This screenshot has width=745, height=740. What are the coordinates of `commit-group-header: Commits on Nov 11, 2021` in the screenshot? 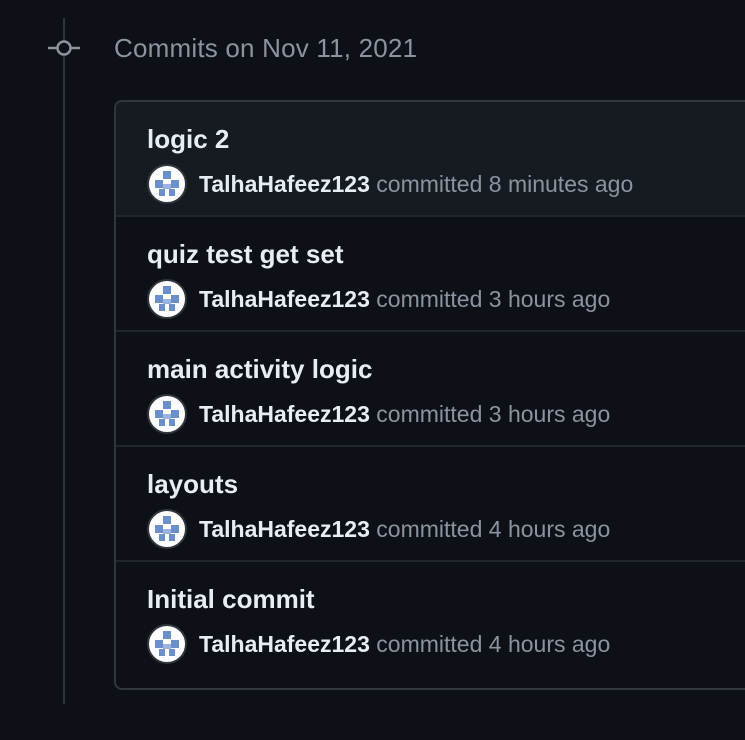 It's located at (266, 48).